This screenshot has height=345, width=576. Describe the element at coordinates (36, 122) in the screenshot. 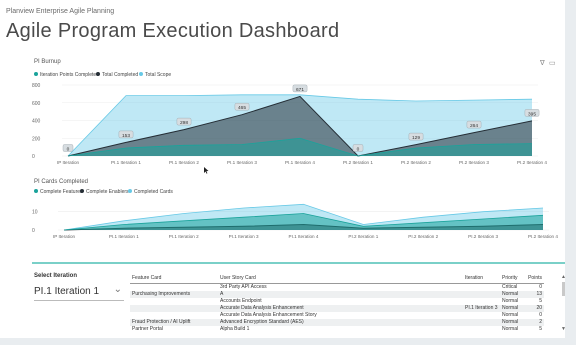

I see `y-tick-label: 400` at that location.